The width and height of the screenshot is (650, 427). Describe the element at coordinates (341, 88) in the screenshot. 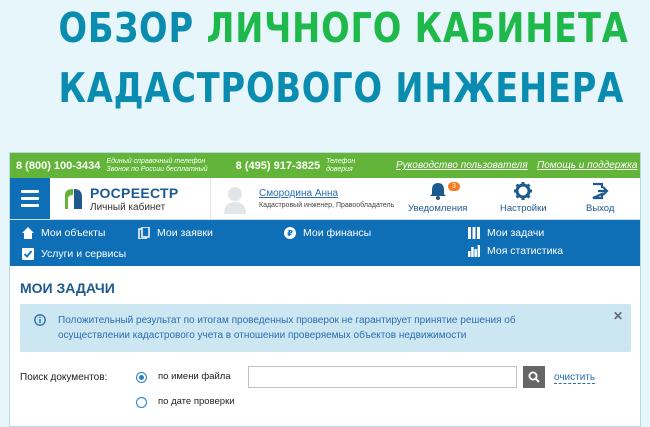

I see `headline-line-2: КАДАСТРОВОГО ИНЖЕНЕРА` at that location.